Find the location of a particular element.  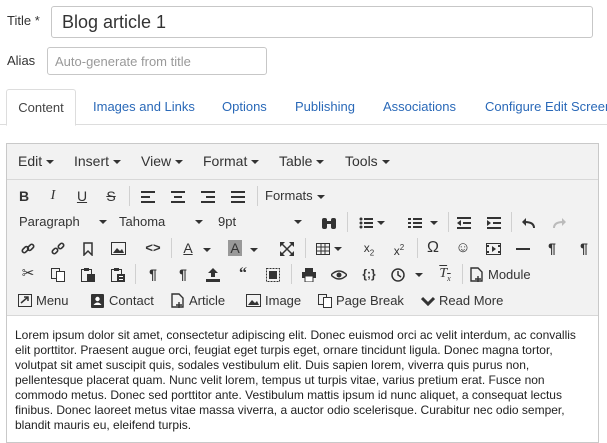

formats-dropdown: Formats is located at coordinates (295, 196).